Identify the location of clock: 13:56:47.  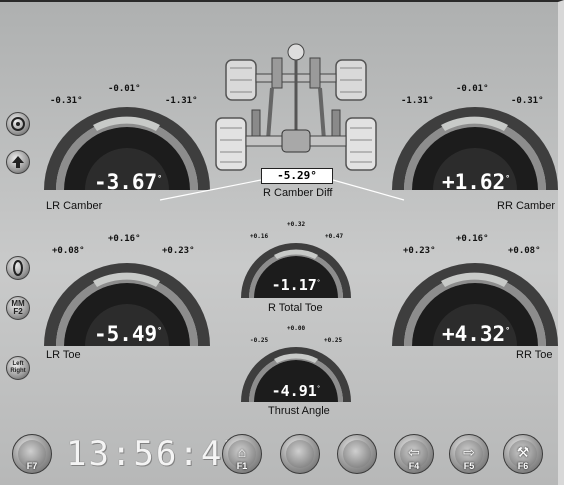
(156, 454).